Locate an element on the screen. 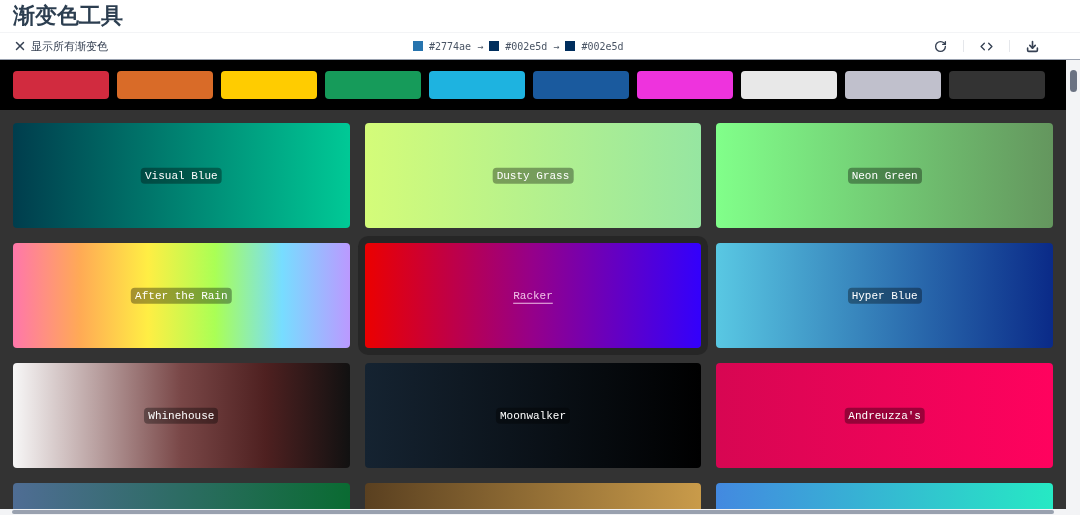 This screenshot has width=1080, height=515. vertical-scrollbar is located at coordinates (1073, 287).